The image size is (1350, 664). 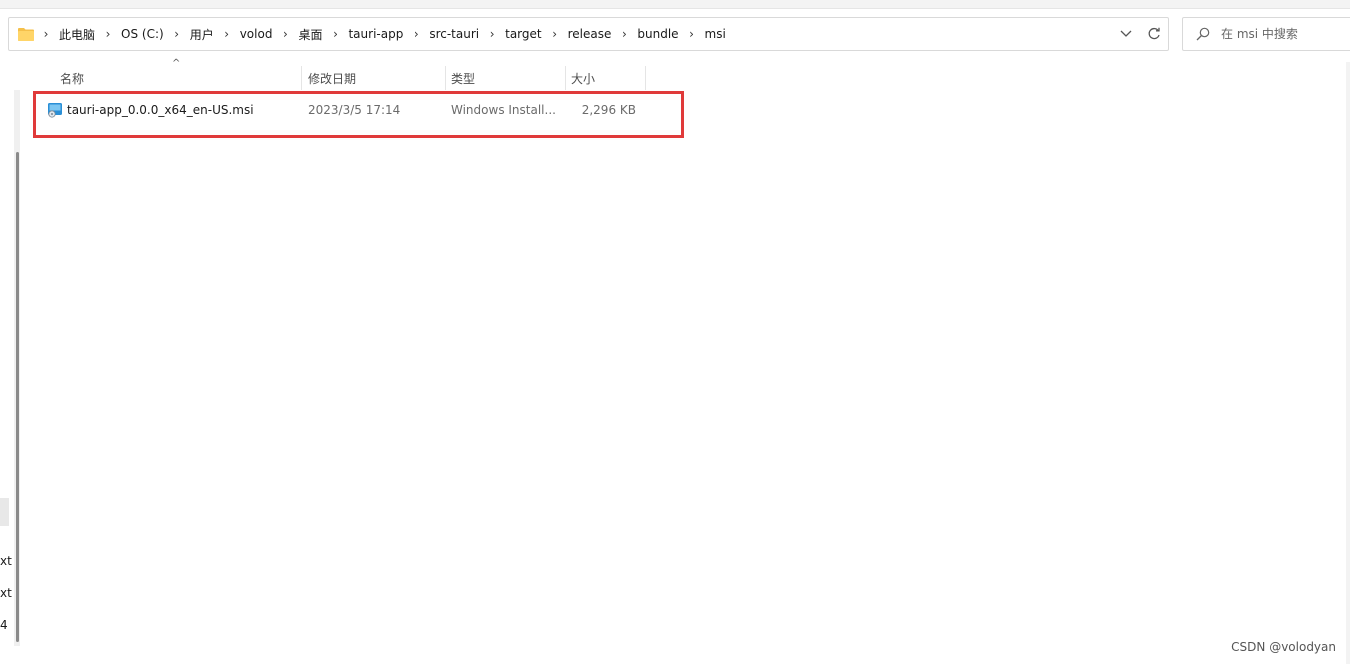 I want to click on window-edge, so click(x=1348, y=363).